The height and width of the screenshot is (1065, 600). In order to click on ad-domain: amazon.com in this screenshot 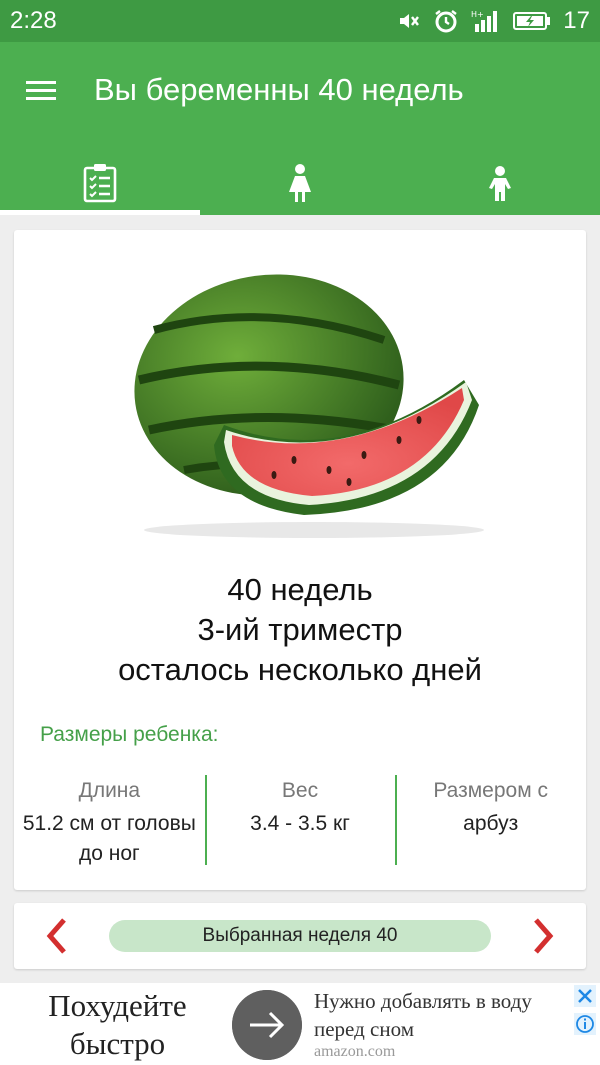, I will do `click(355, 1051)`.